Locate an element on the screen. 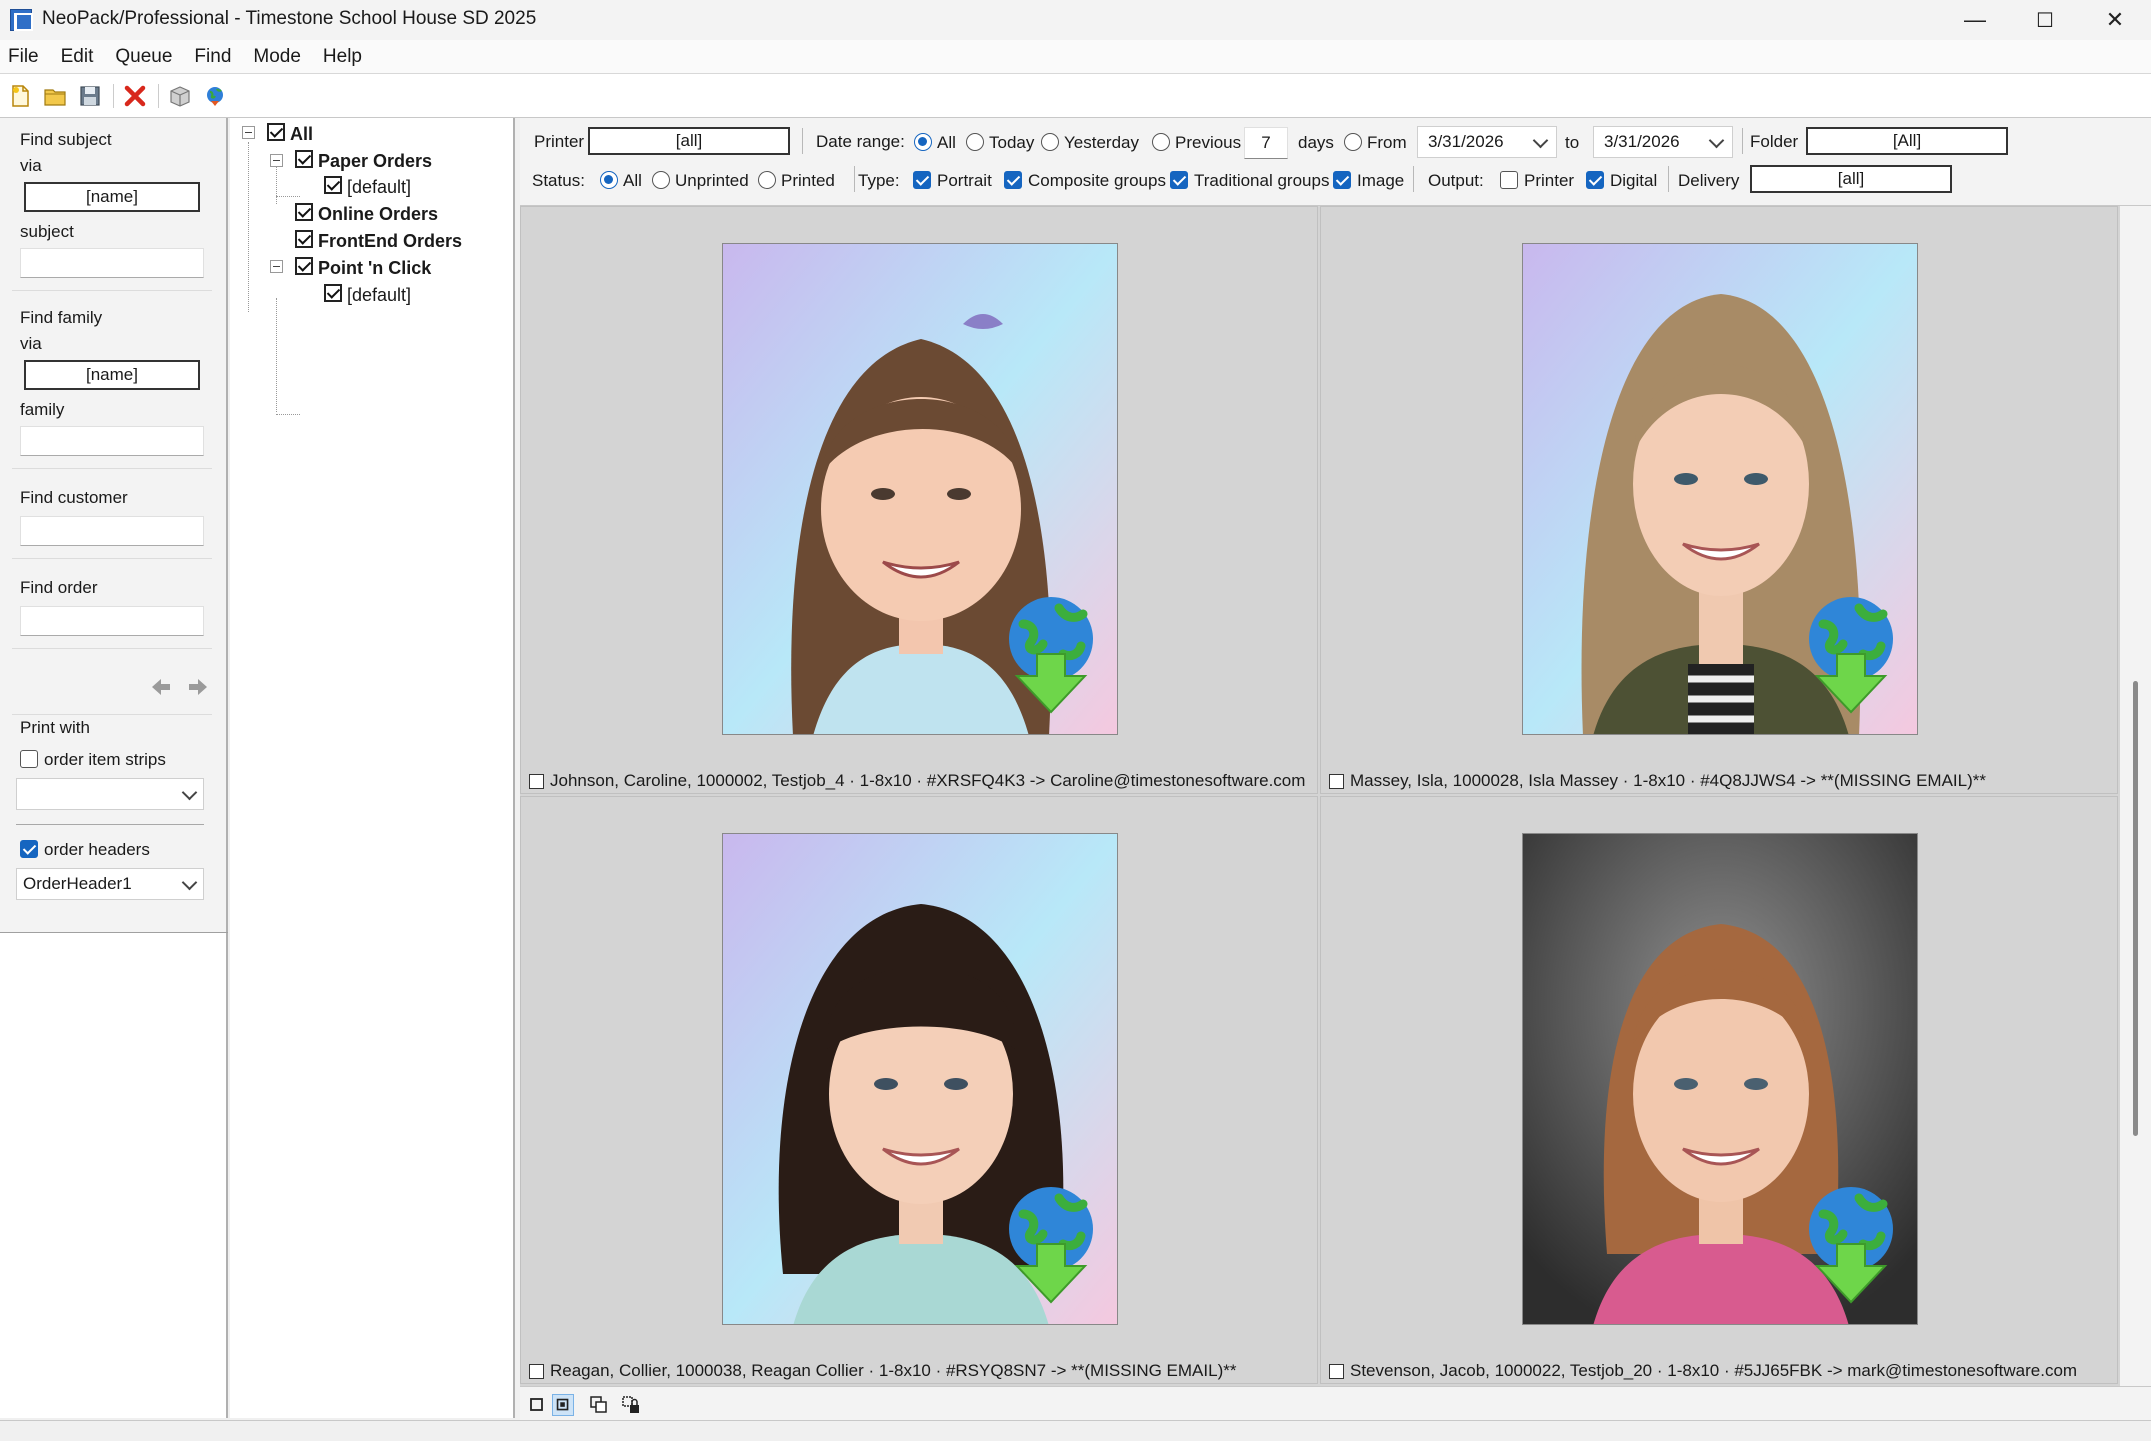 This screenshot has width=2151, height=1441. subject-input is located at coordinates (112, 263).